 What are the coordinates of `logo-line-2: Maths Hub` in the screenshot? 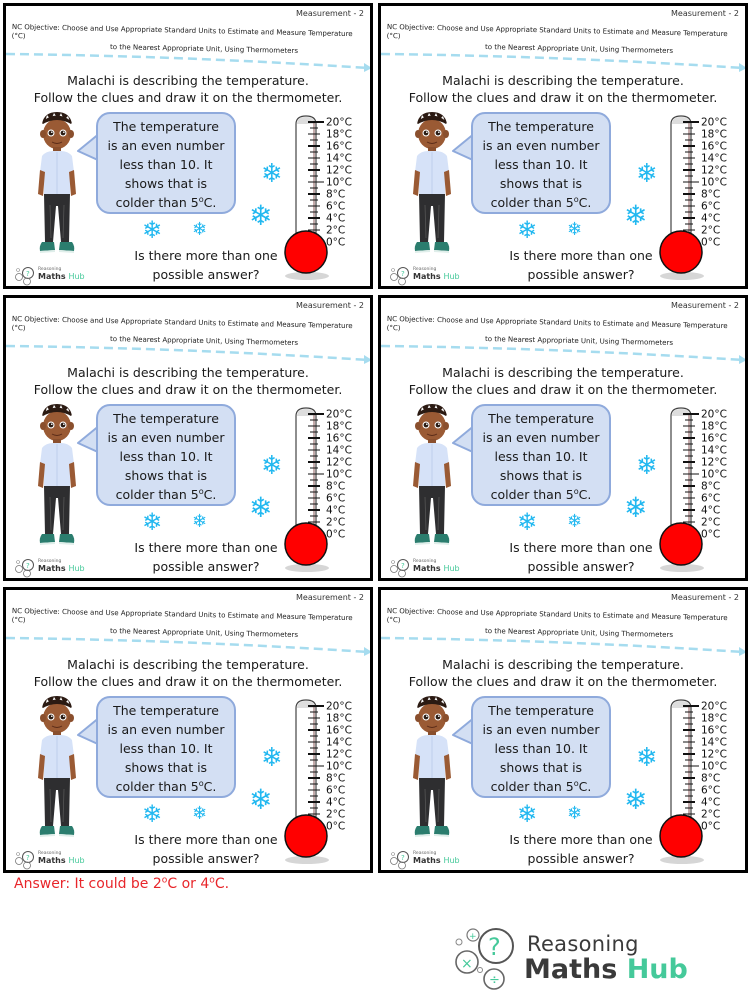 It's located at (606, 969).